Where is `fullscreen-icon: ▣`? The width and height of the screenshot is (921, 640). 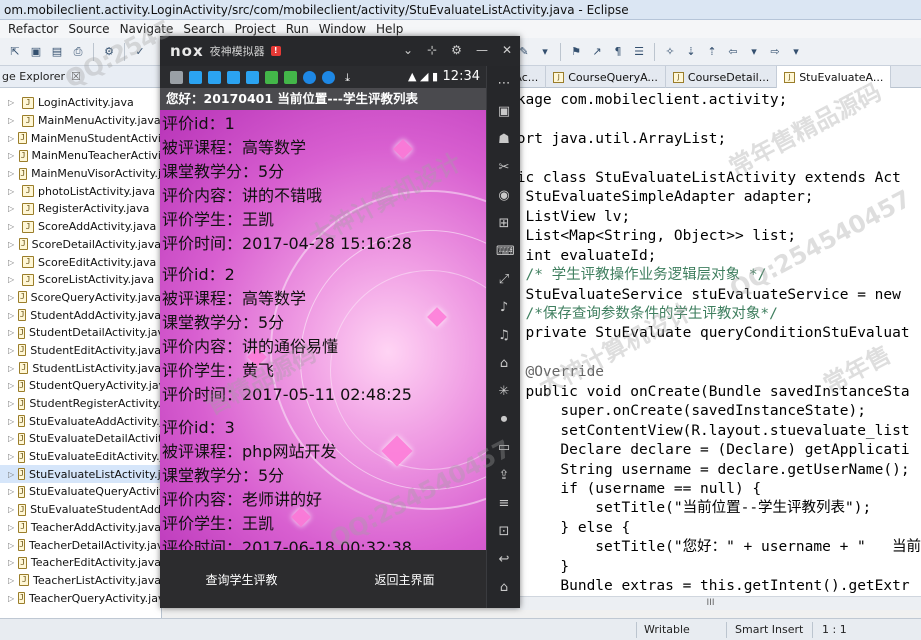 fullscreen-icon: ▣ is located at coordinates (504, 112).